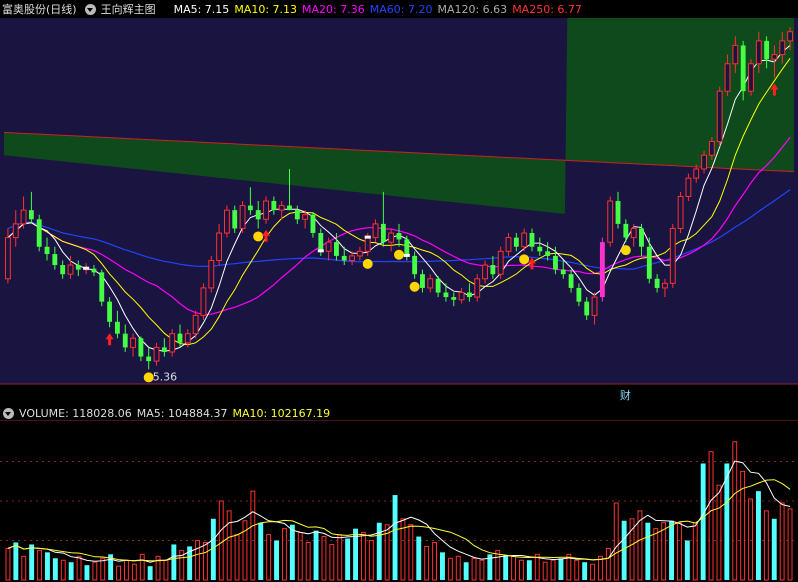 This screenshot has width=798, height=582. Describe the element at coordinates (165, 376) in the screenshot. I see `low-price-label: 5.36` at that location.